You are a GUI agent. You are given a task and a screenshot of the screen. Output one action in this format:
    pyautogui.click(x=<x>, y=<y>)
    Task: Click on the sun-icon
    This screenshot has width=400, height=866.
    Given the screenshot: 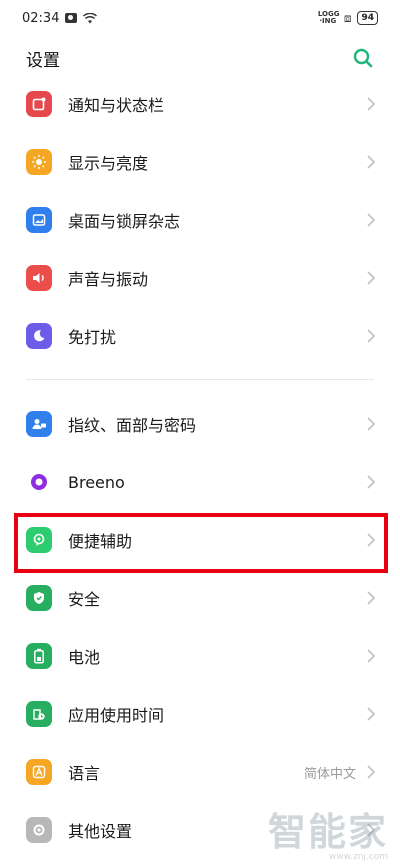 What is the action you would take?
    pyautogui.click(x=39, y=162)
    